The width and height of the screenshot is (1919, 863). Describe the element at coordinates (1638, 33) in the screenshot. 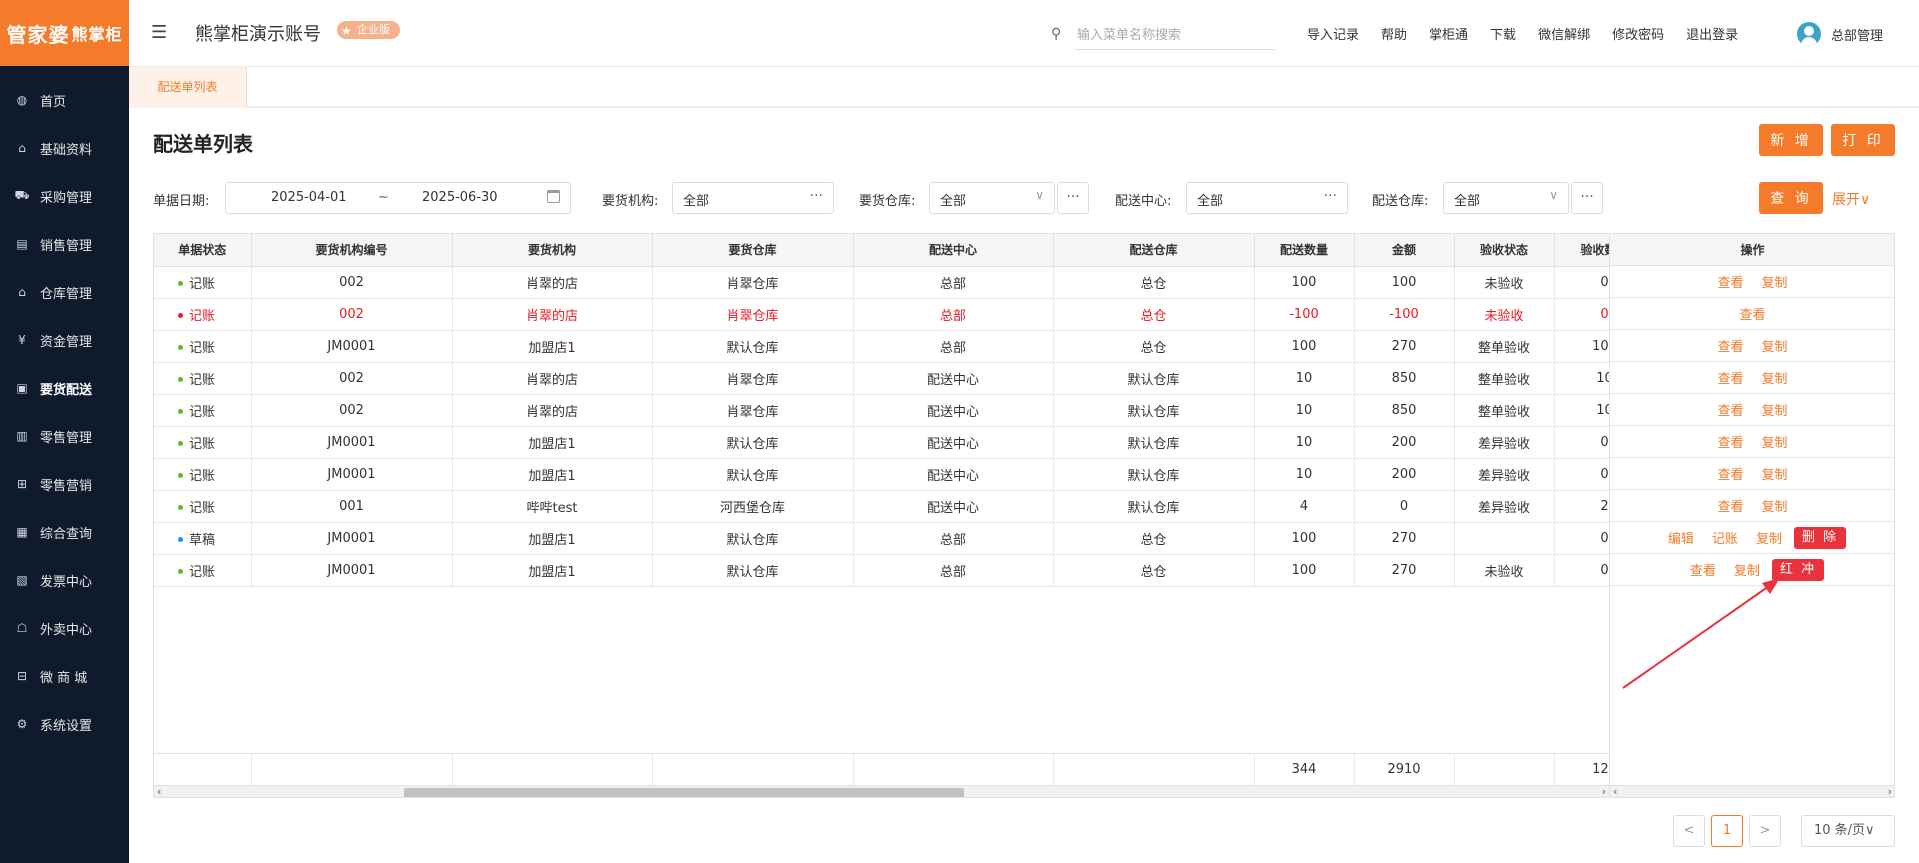

I see `header-link-5: 修改密码` at that location.